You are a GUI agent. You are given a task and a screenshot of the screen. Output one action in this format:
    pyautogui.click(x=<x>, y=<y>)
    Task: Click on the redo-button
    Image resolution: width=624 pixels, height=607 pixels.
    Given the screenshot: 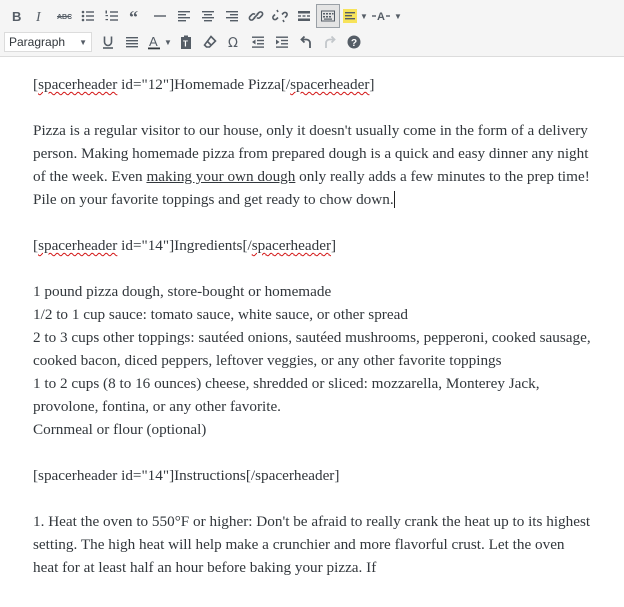 What is the action you would take?
    pyautogui.click(x=330, y=42)
    